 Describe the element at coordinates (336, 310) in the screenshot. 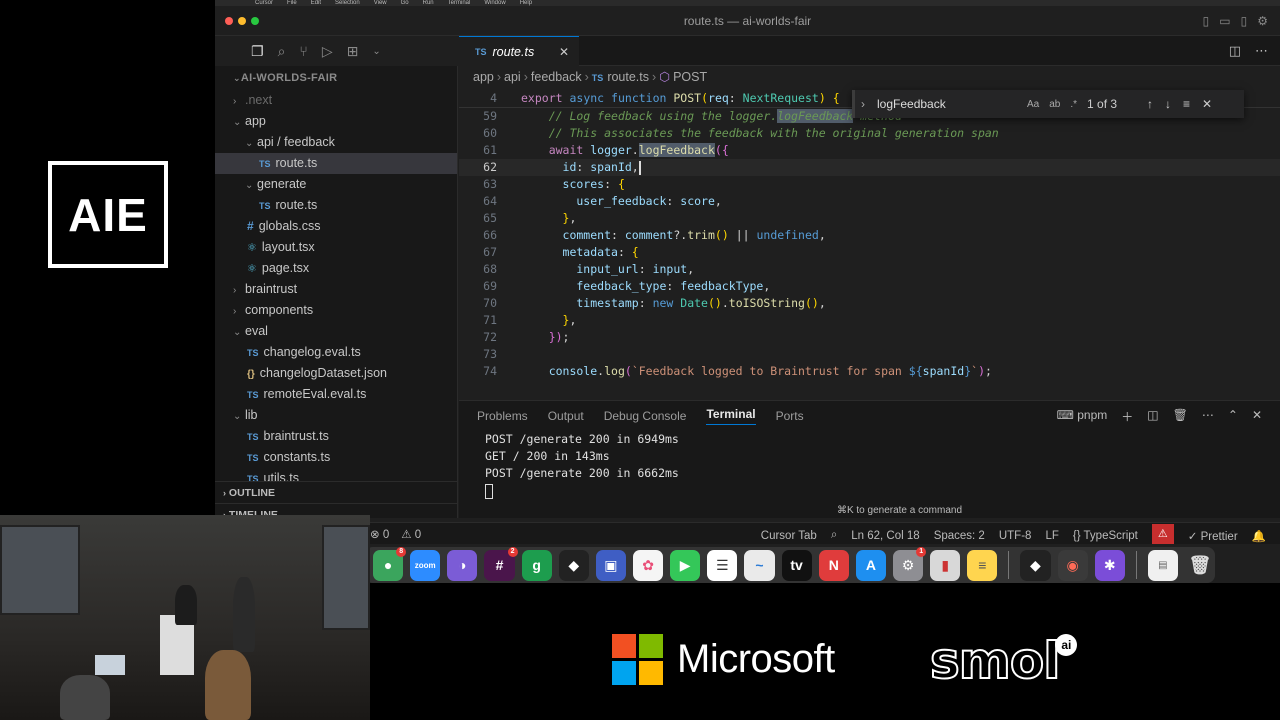

I see `tree-folder: › components` at that location.